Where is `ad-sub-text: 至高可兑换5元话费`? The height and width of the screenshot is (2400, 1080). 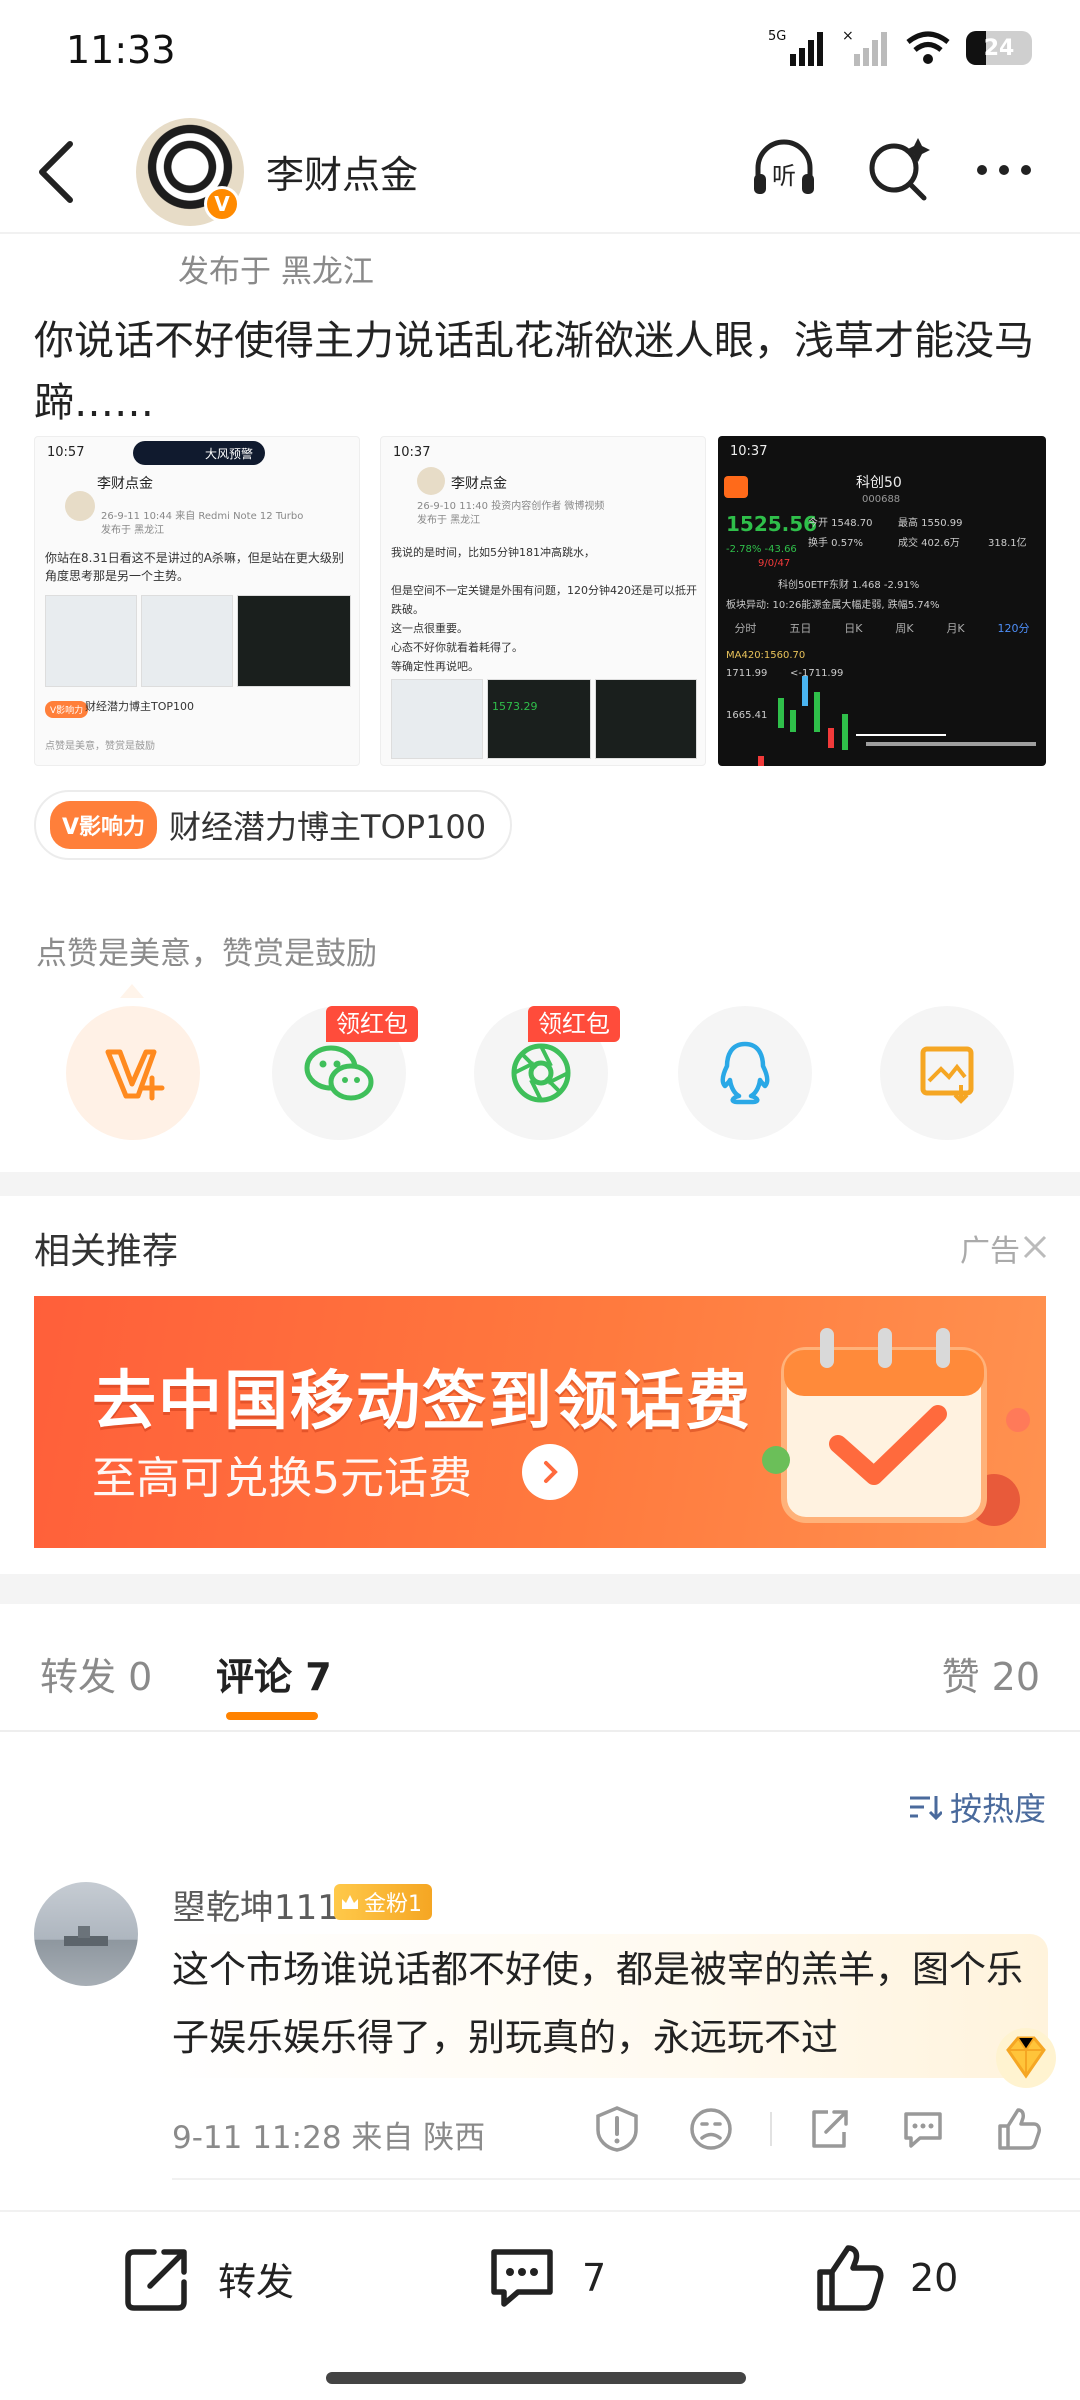
ad-sub-text: 至高可兑换5元话费 is located at coordinates (282, 1478).